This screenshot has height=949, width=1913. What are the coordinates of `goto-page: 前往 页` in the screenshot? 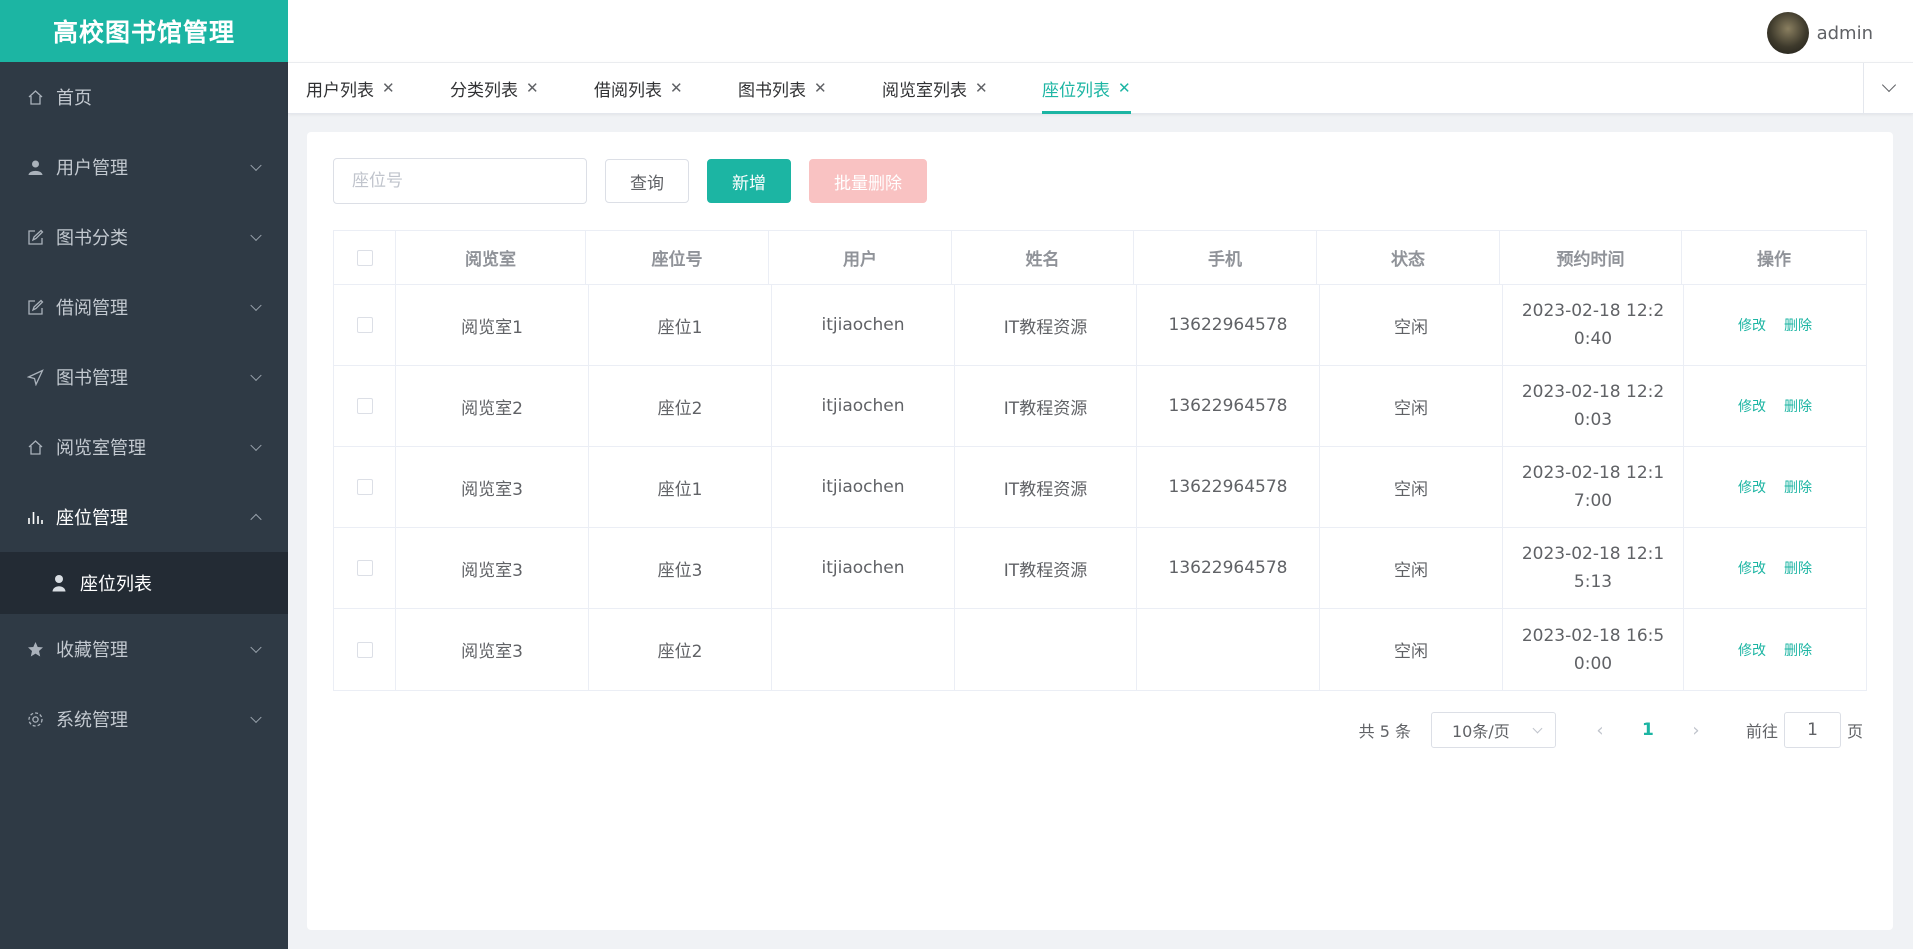 It's located at (1804, 730).